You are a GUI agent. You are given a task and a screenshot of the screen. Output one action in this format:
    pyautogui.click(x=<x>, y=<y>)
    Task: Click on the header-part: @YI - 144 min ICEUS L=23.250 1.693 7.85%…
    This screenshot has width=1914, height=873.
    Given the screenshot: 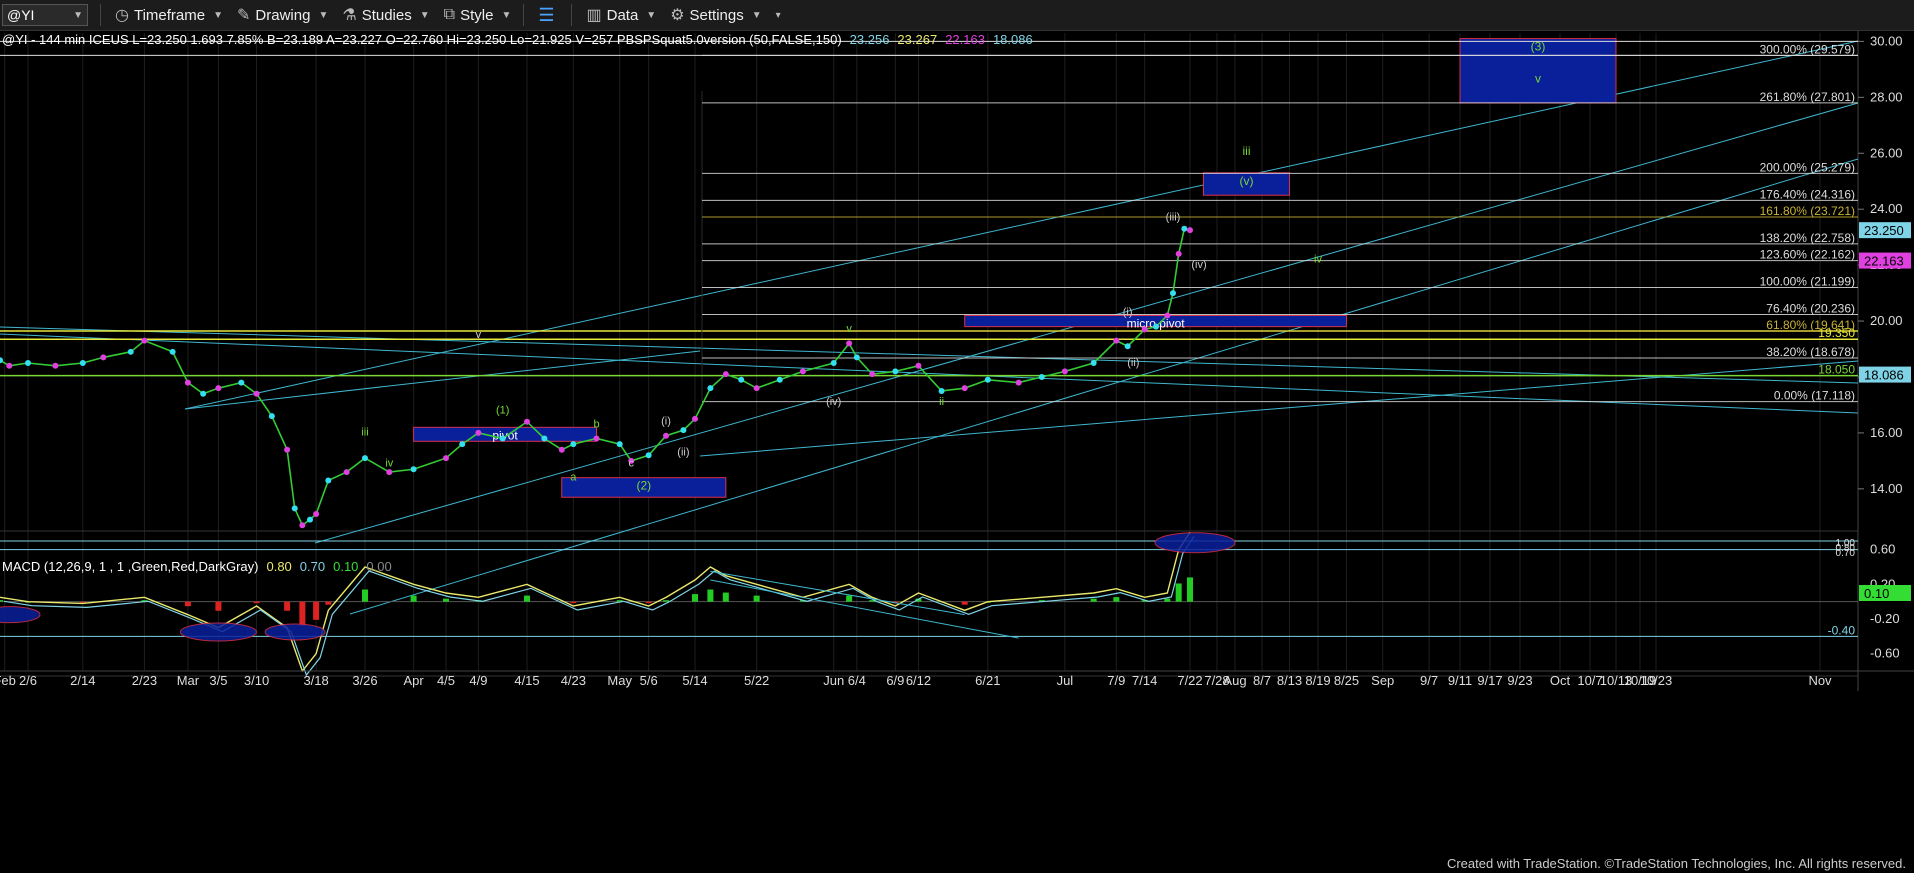 What is the action you would take?
    pyautogui.click(x=422, y=39)
    